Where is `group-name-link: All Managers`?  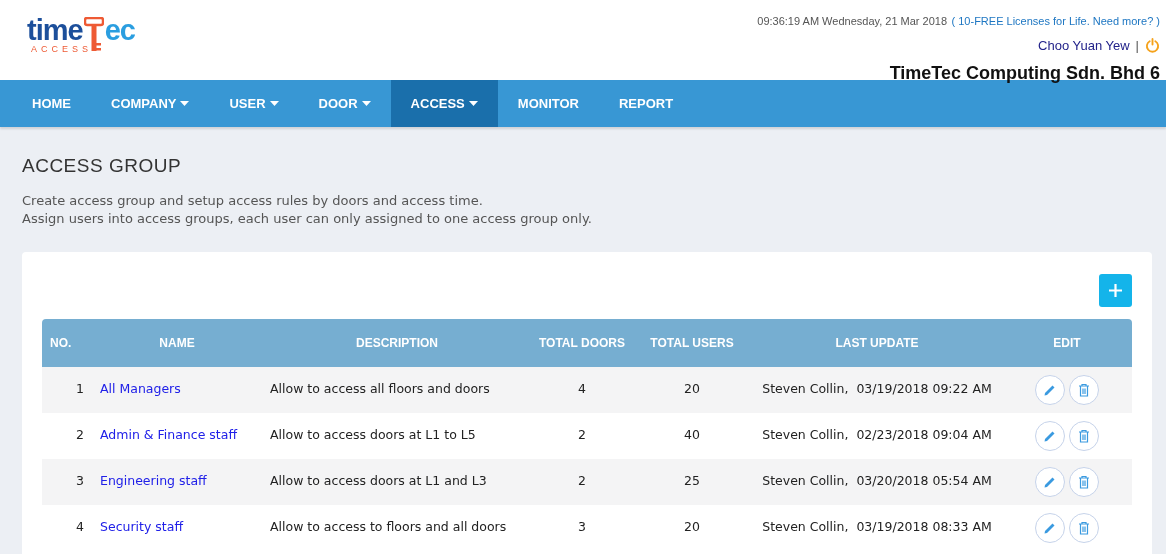 group-name-link: All Managers is located at coordinates (136, 389).